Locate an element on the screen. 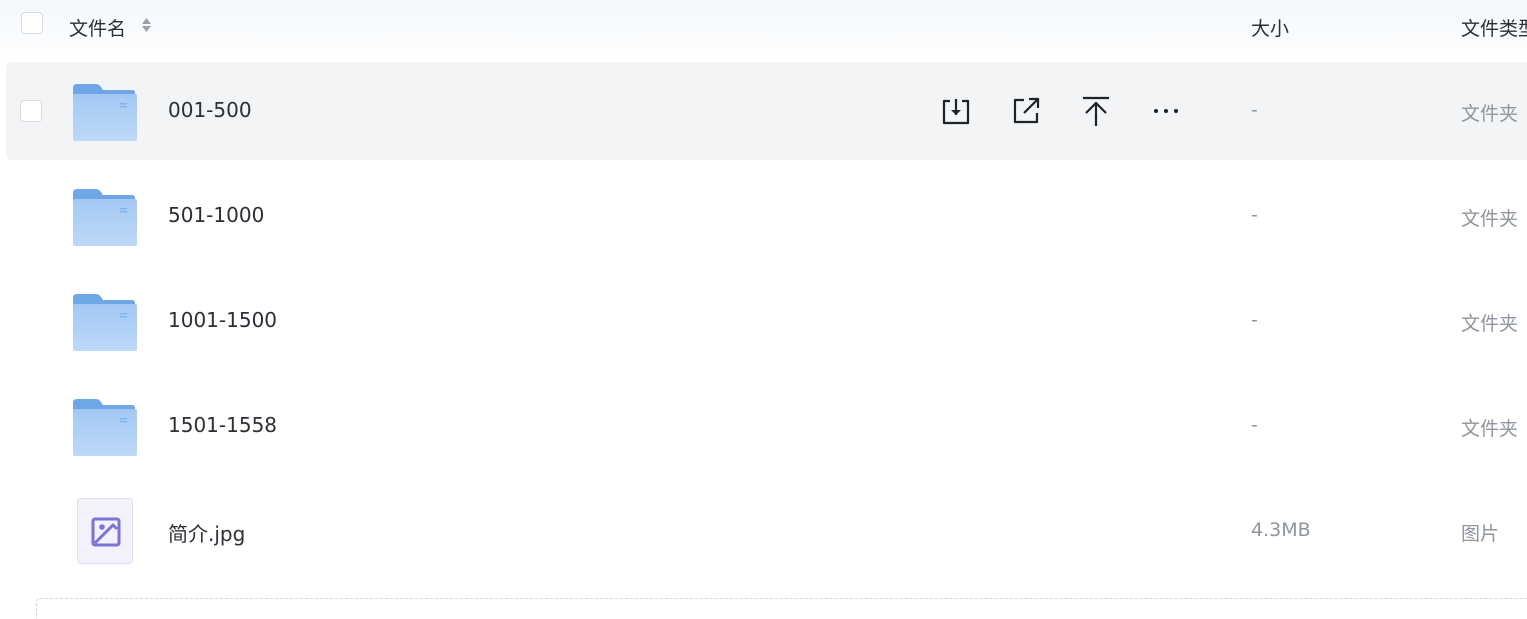 The image size is (1527, 619). file-list-header: 文件名 大小 文件类型 is located at coordinates (763, 25).